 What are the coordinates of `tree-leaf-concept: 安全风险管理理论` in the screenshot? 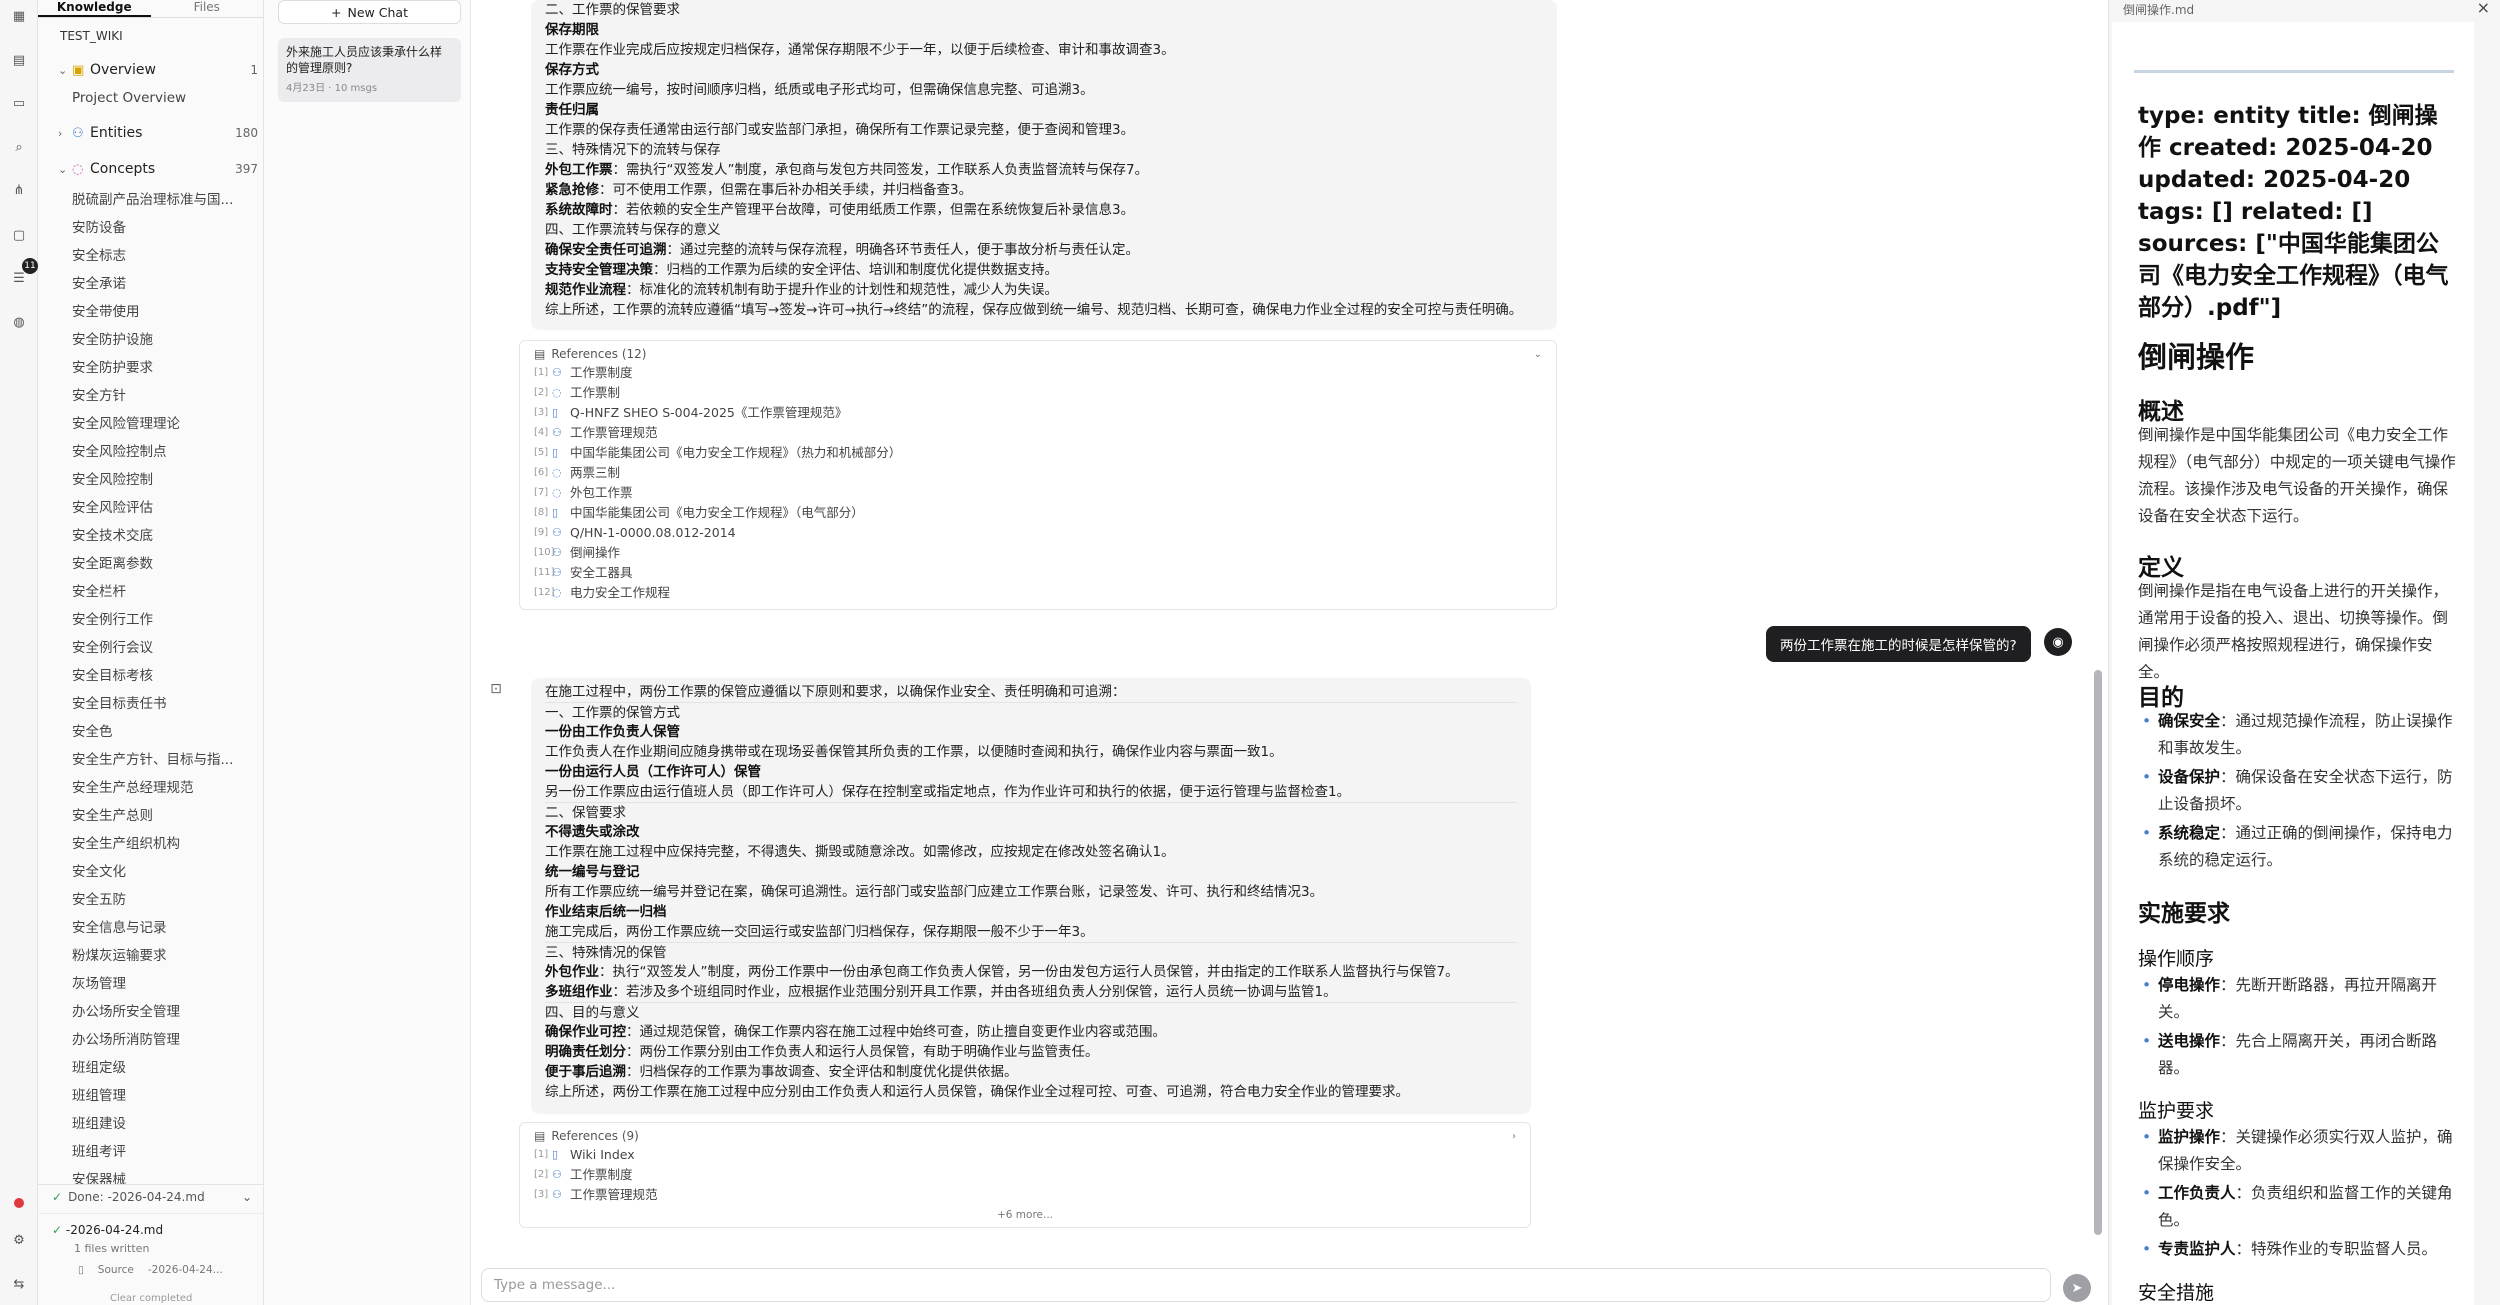 It's located at (167, 427).